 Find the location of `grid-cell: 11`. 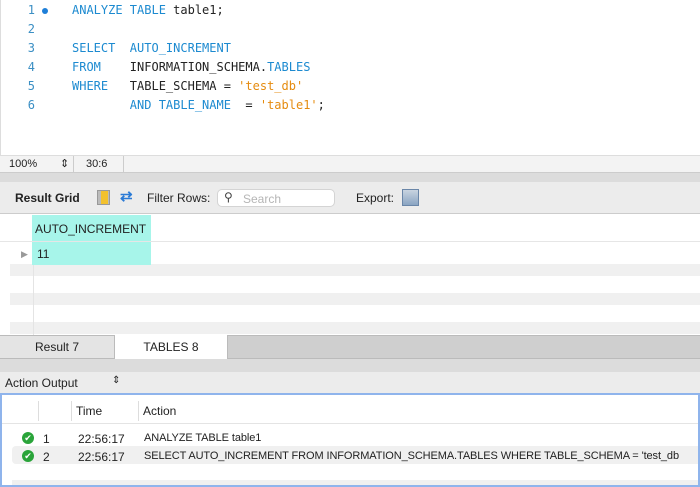

grid-cell: 11 is located at coordinates (91, 253).